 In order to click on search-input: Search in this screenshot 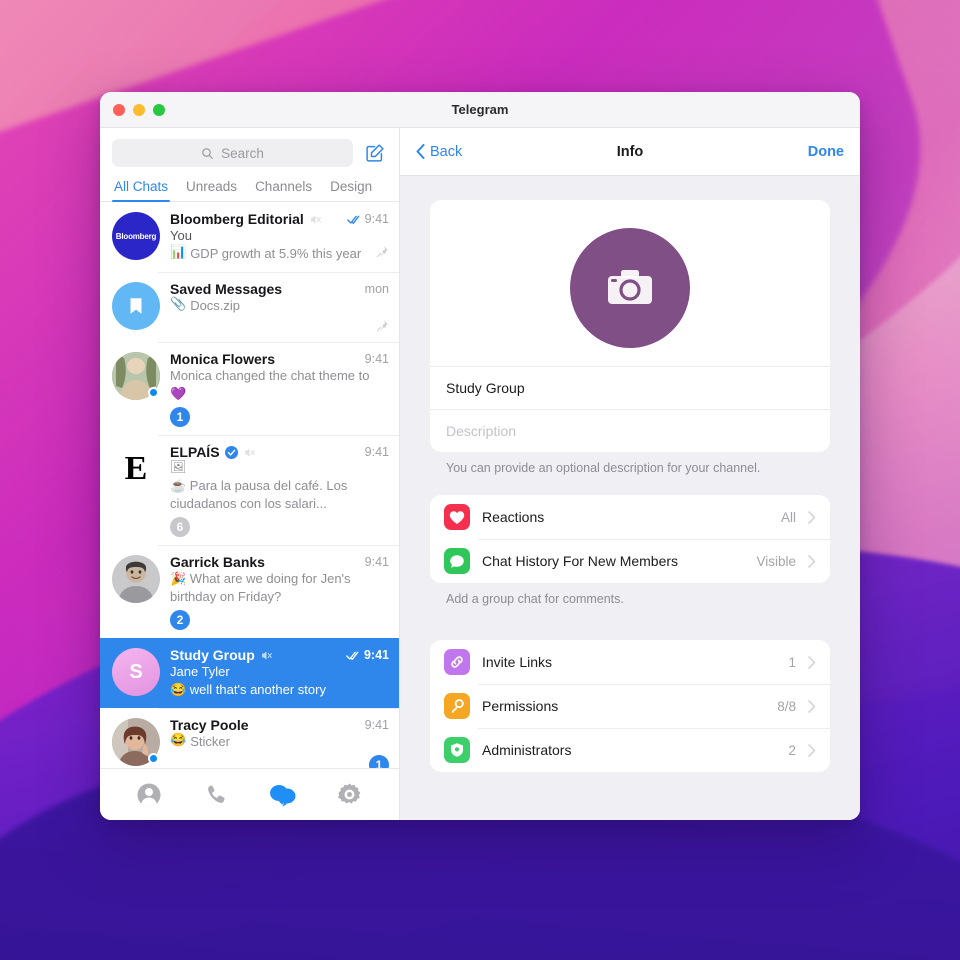, I will do `click(232, 153)`.